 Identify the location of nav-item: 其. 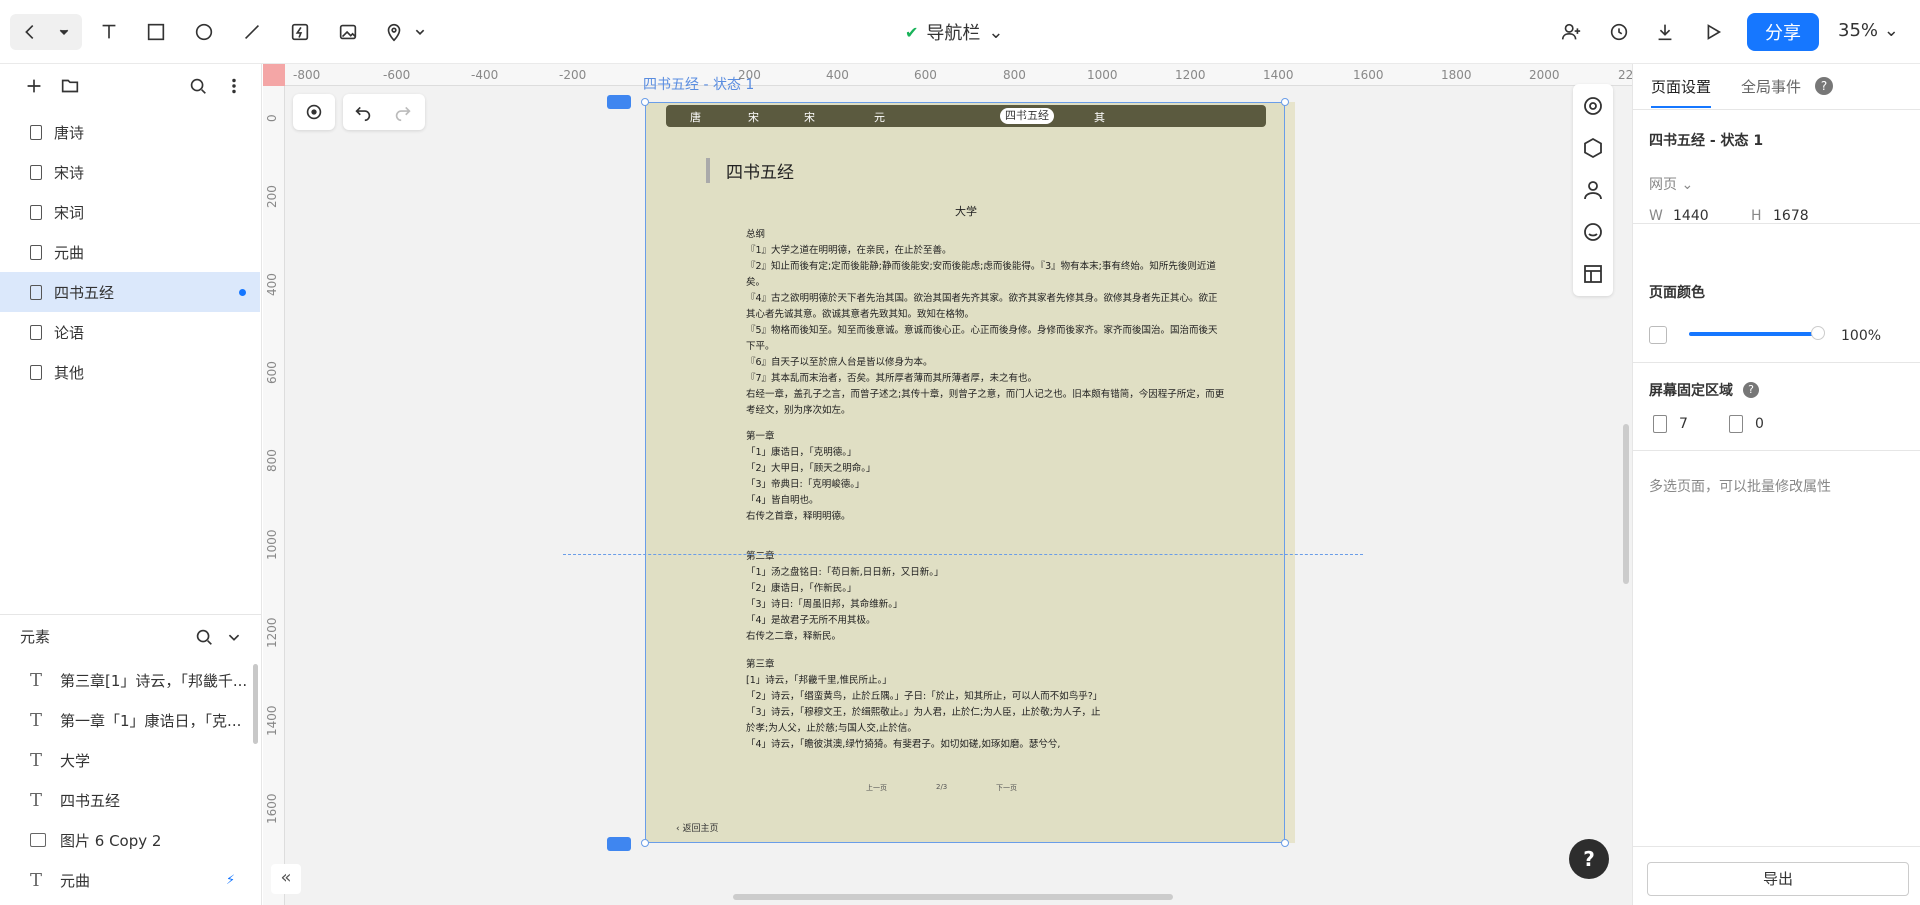
(1099, 117).